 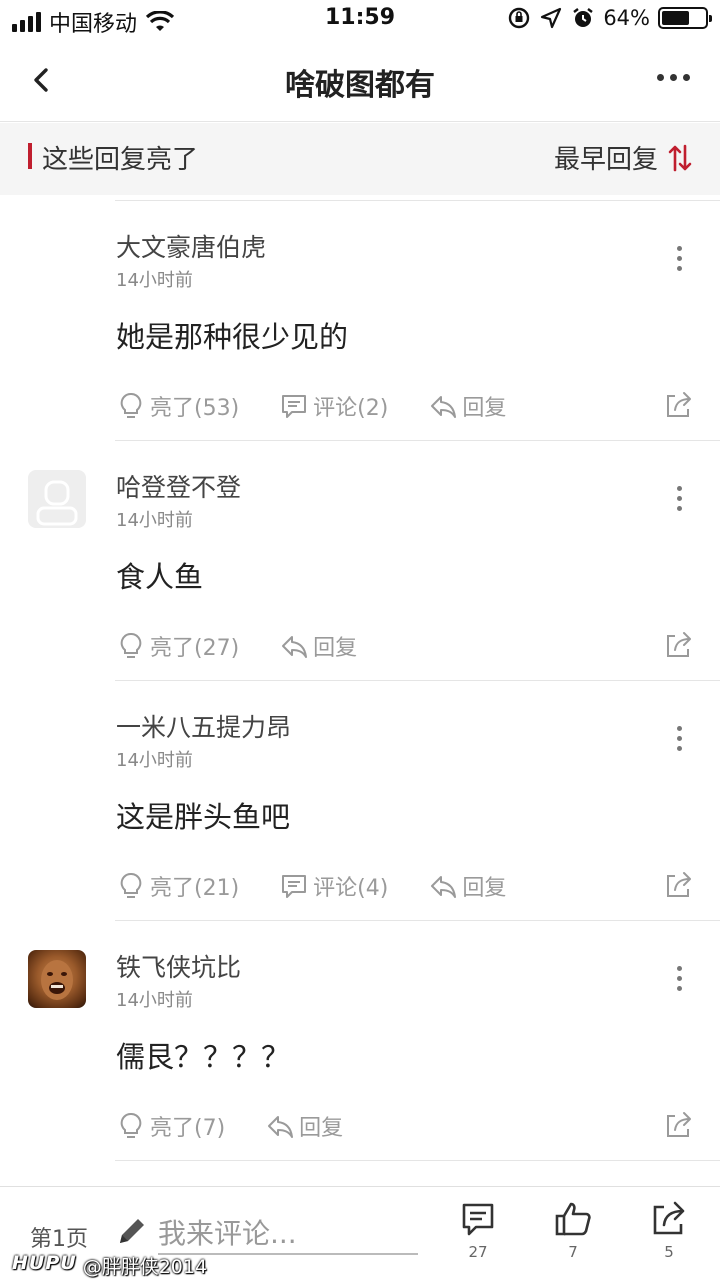 I want to click on like-button: 亮了(21), so click(x=177, y=886).